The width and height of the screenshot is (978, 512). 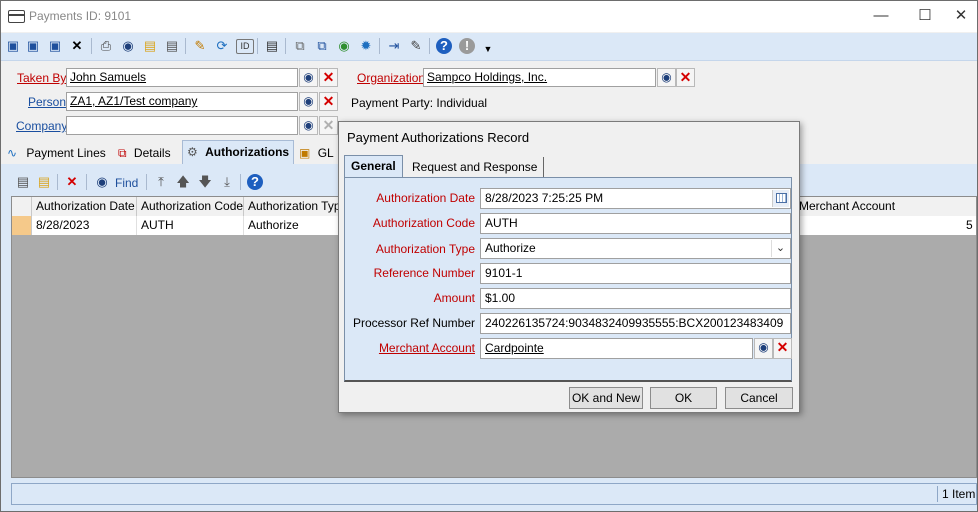 What do you see at coordinates (539, 77) in the screenshot?
I see `organization-field: Sampco Holdings, Inc.` at bounding box center [539, 77].